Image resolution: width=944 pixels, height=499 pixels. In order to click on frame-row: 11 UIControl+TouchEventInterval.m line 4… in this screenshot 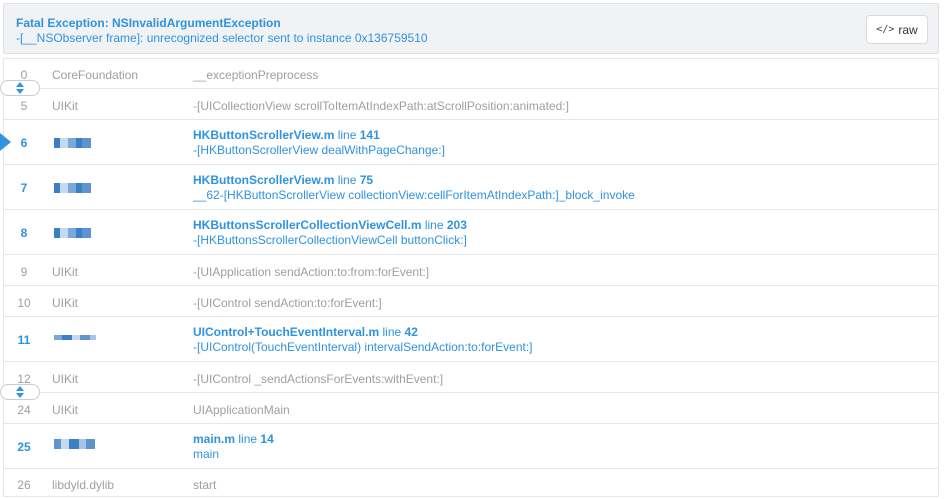, I will do `click(471, 339)`.